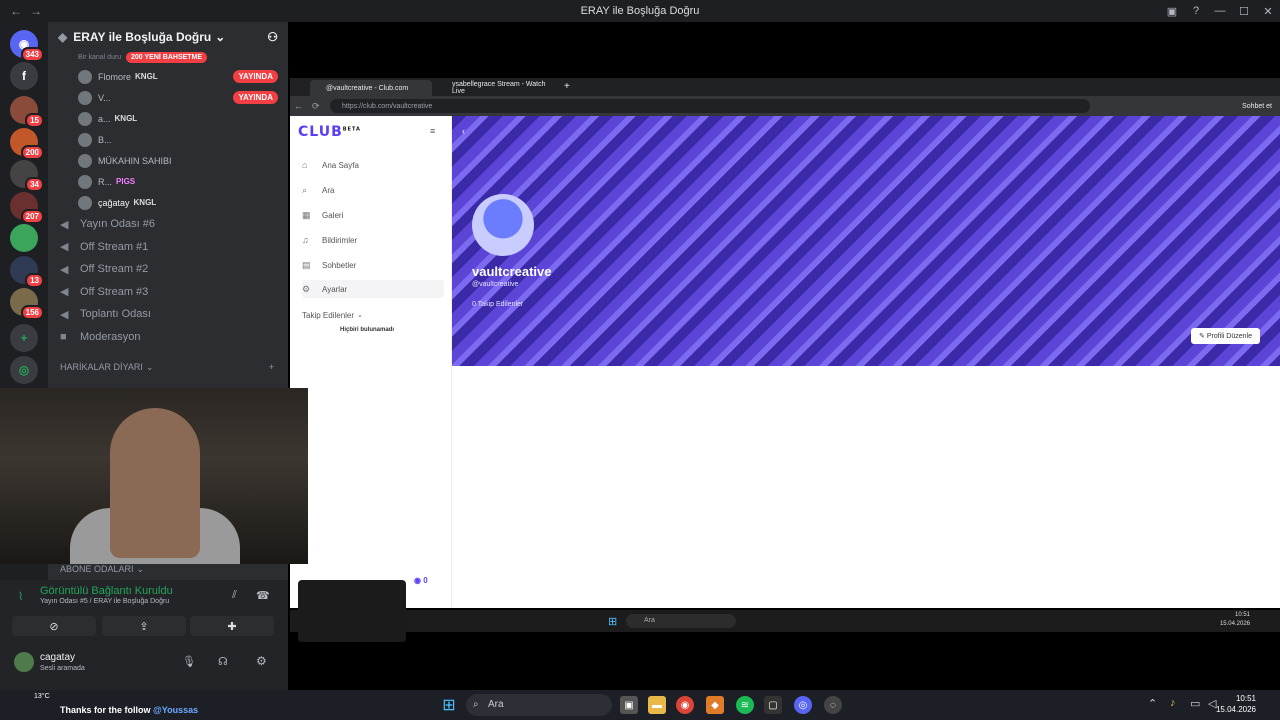  Describe the element at coordinates (316, 106) in the screenshot. I see `refresh-icon: ⟳` at that location.